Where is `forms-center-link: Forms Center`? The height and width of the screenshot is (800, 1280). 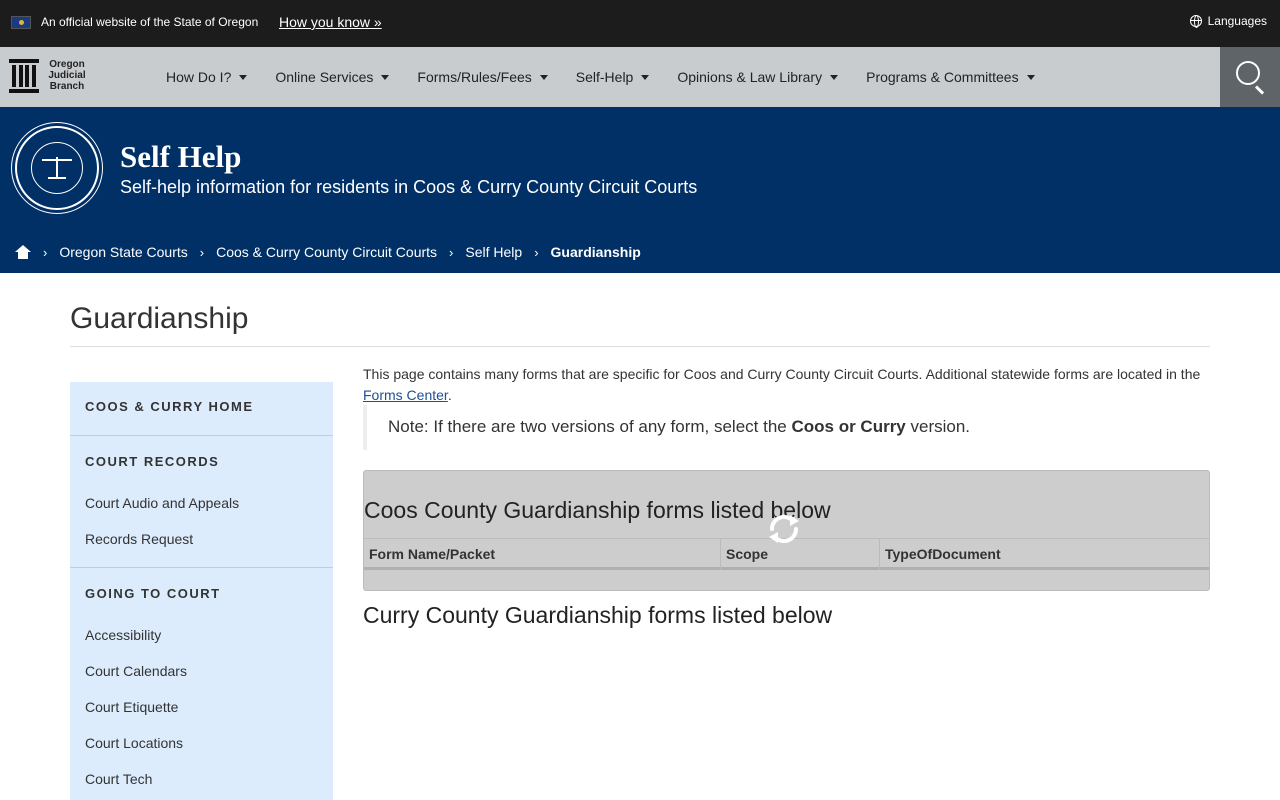
forms-center-link: Forms Center is located at coordinates (405, 395).